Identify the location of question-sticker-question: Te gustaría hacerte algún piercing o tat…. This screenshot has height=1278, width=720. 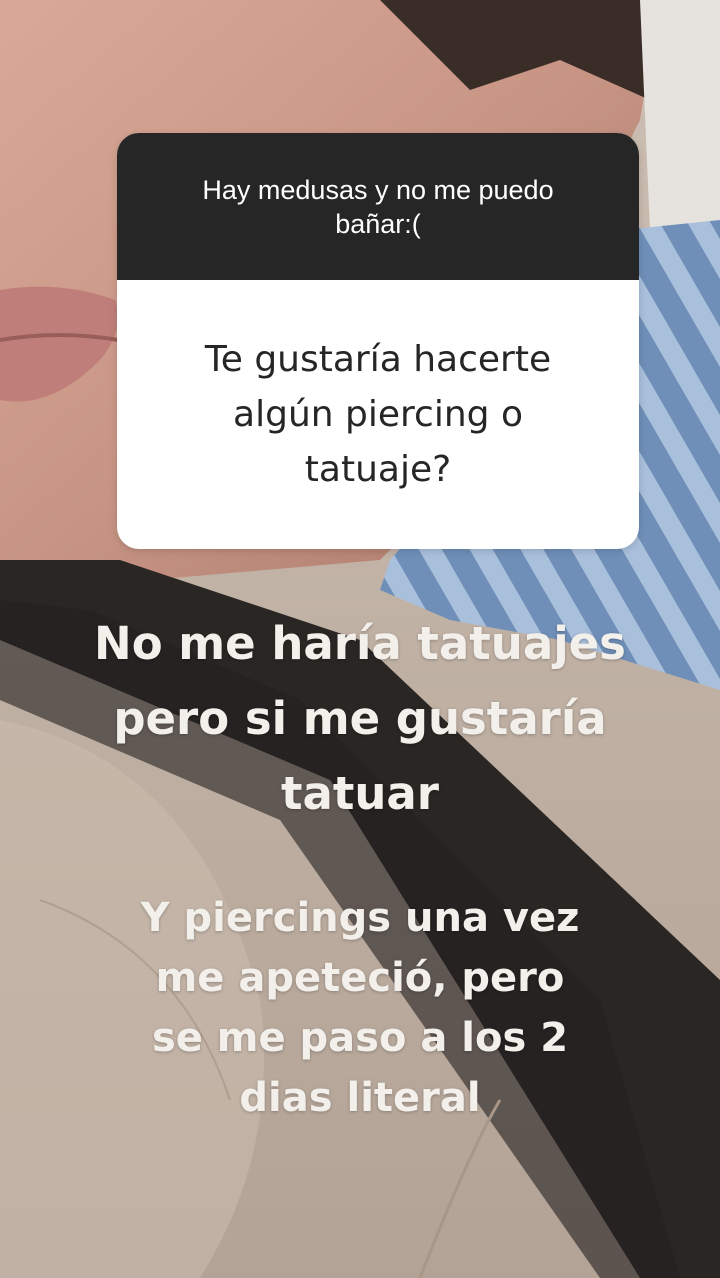
(378, 414).